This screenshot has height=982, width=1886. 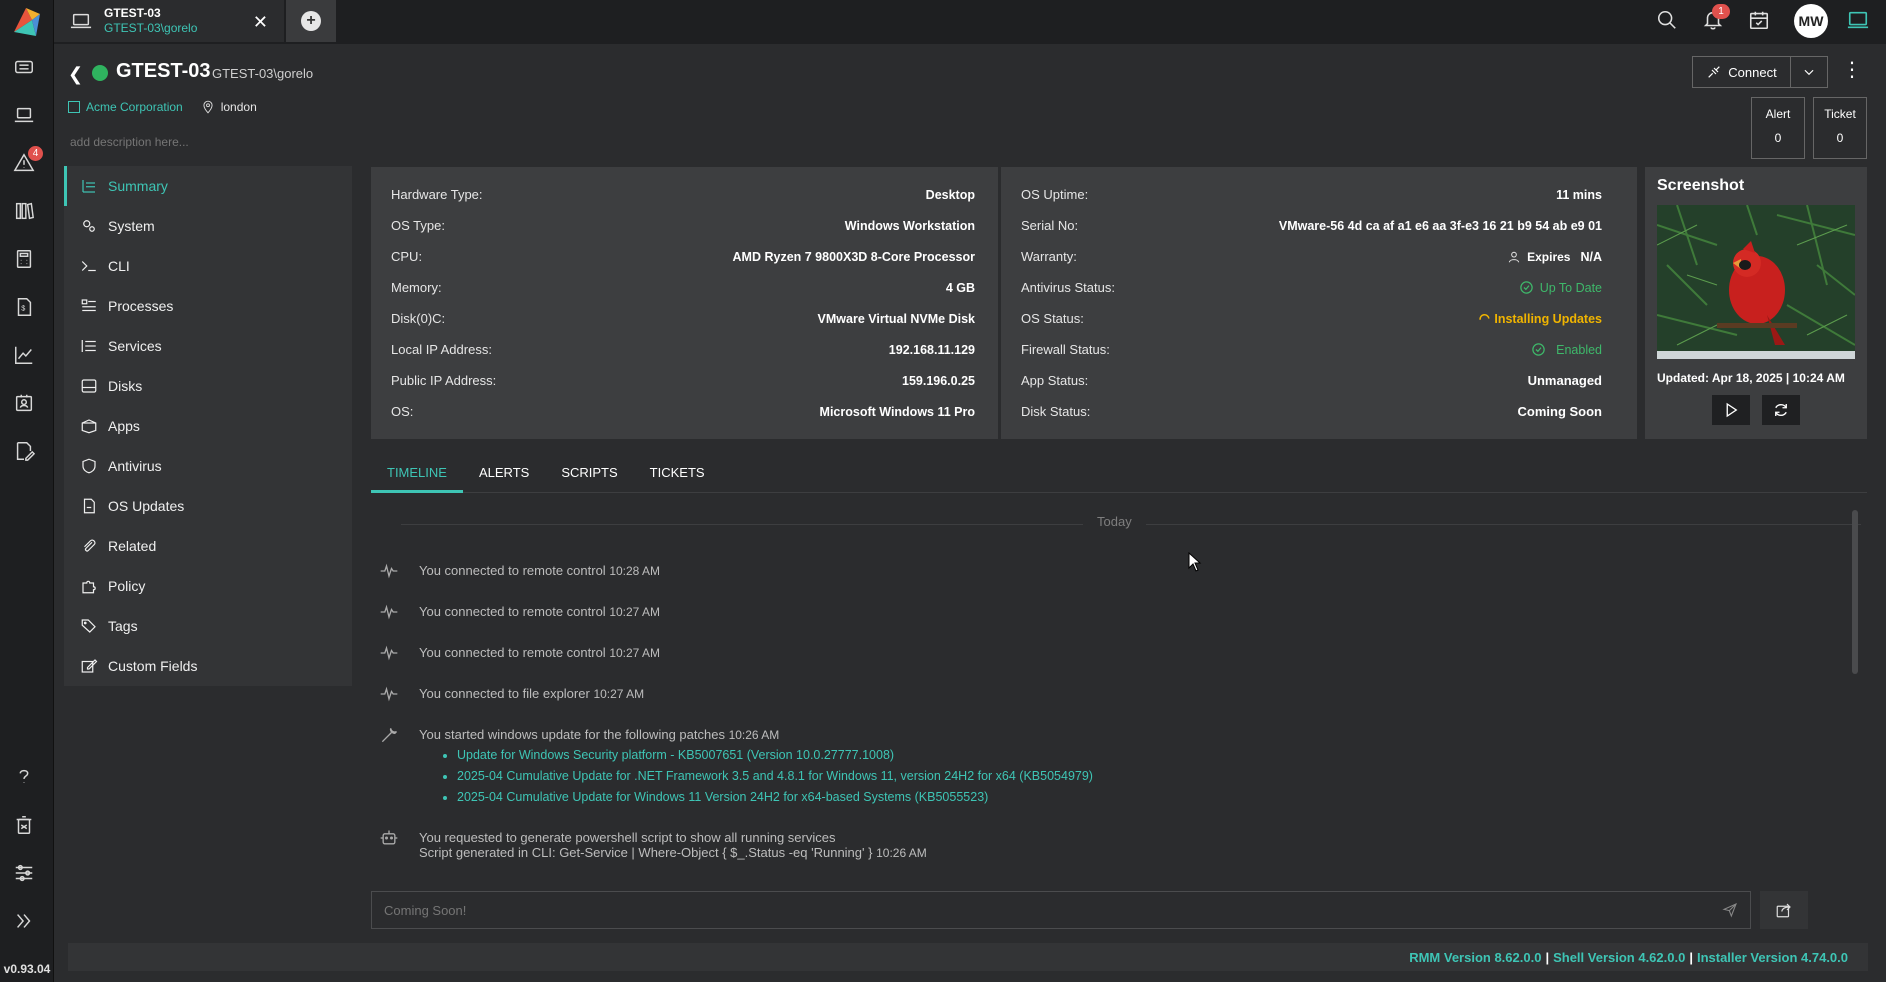 What do you see at coordinates (512, 652) in the screenshot?
I see `event-text: You connected to remote control` at bounding box center [512, 652].